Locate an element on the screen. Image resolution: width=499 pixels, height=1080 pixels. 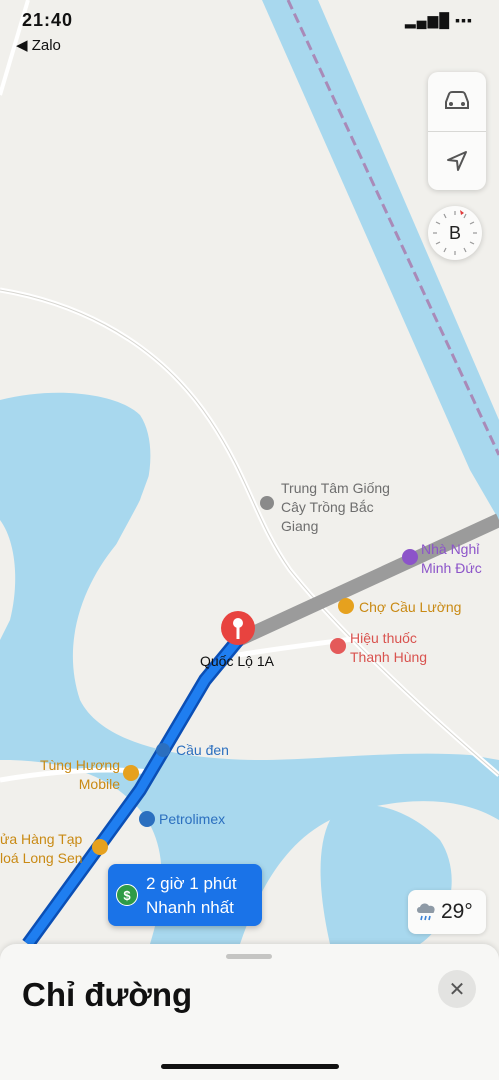
place-trung-tam-giong: Trung Tâm Giống Cây Trồng Bắc Giang is located at coordinates (335, 507).